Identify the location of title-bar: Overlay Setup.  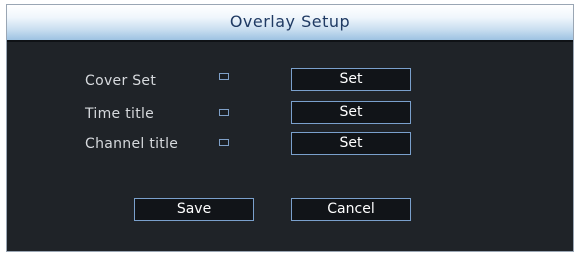
(290, 23).